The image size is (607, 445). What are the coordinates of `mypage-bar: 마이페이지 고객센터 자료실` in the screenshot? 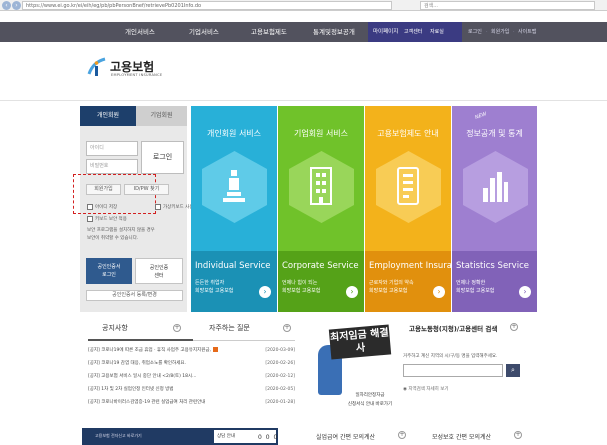 It's located at (415, 32).